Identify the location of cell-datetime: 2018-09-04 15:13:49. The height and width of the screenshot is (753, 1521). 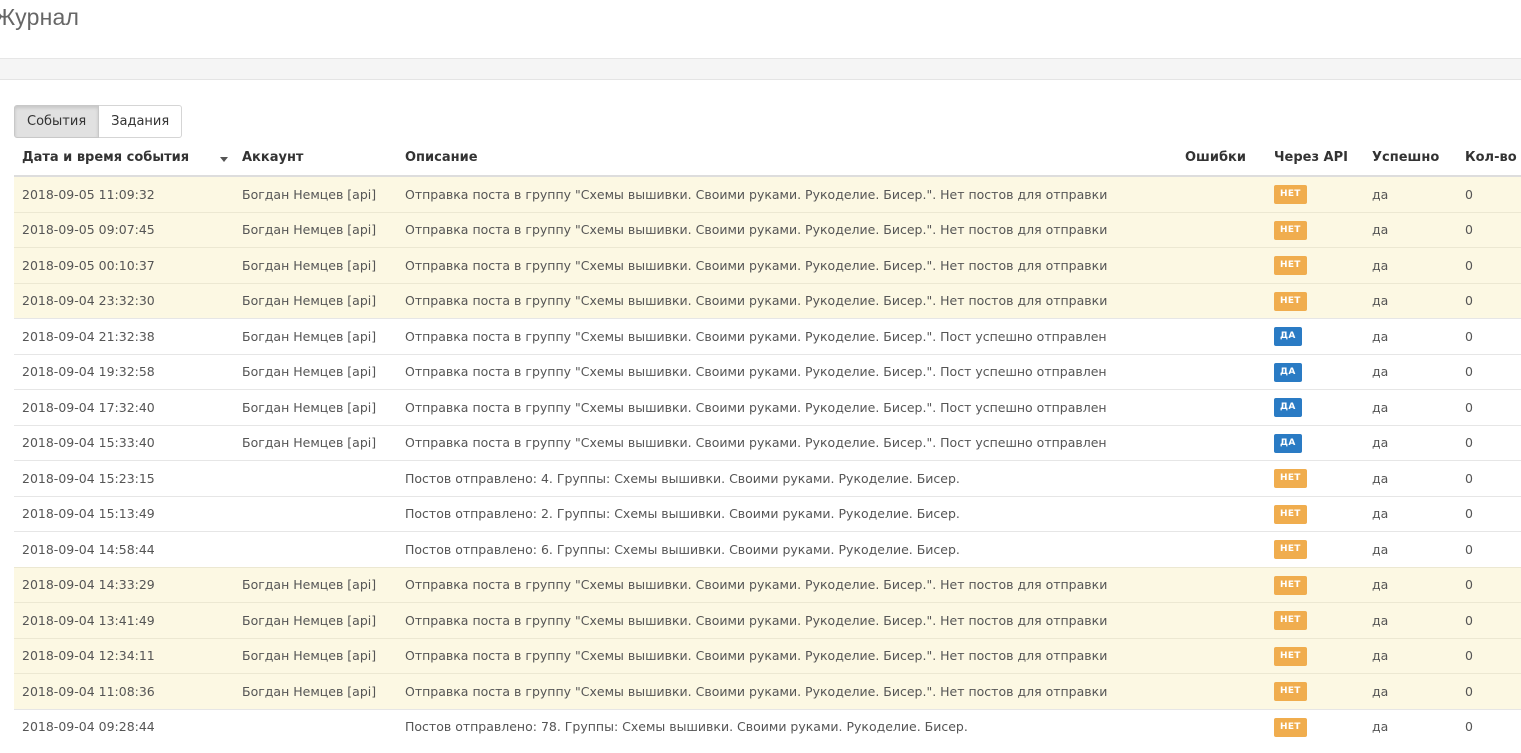
(124, 513).